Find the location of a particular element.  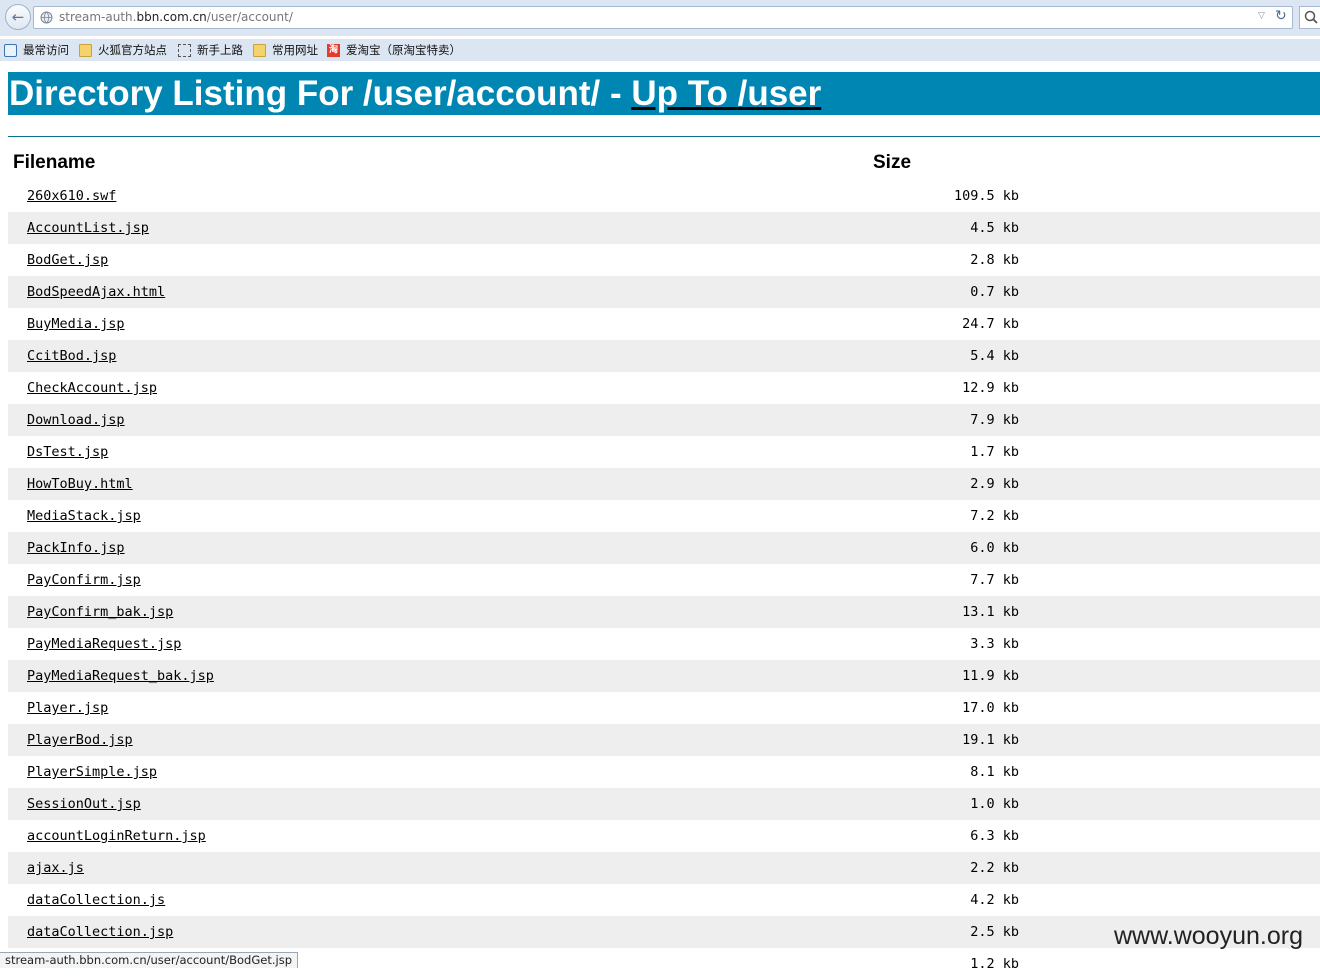

filename-column-header: Filename is located at coordinates (54, 162).